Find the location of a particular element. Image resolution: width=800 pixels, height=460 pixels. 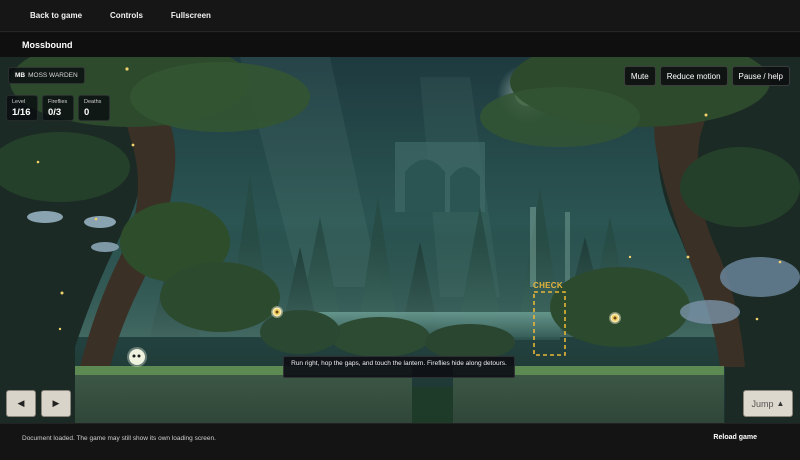

level-stat: Level 1/16 is located at coordinates (22, 108).